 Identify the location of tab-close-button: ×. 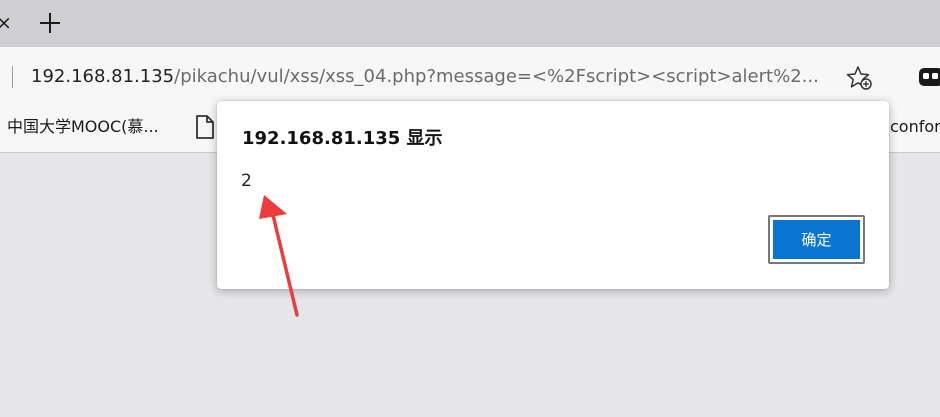
(6, 23).